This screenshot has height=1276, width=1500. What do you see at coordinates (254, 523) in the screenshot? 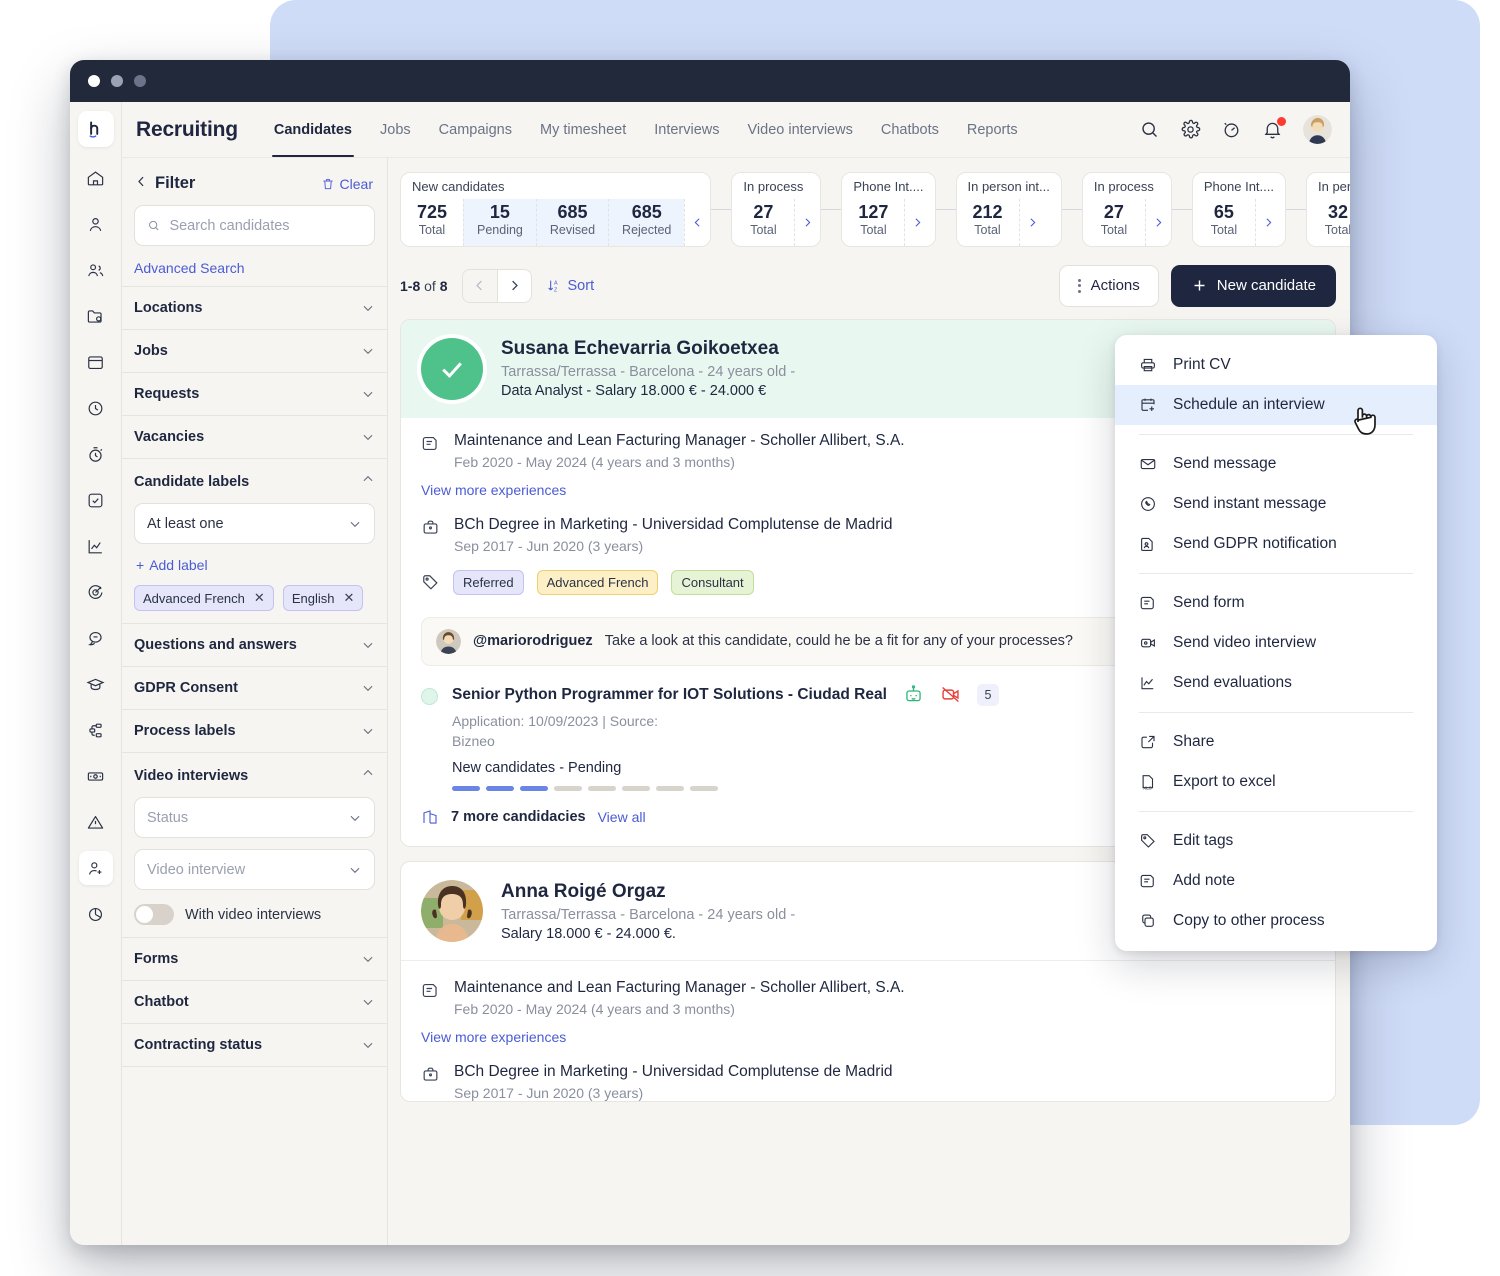
I see `candidate-labels-select: At least one` at bounding box center [254, 523].